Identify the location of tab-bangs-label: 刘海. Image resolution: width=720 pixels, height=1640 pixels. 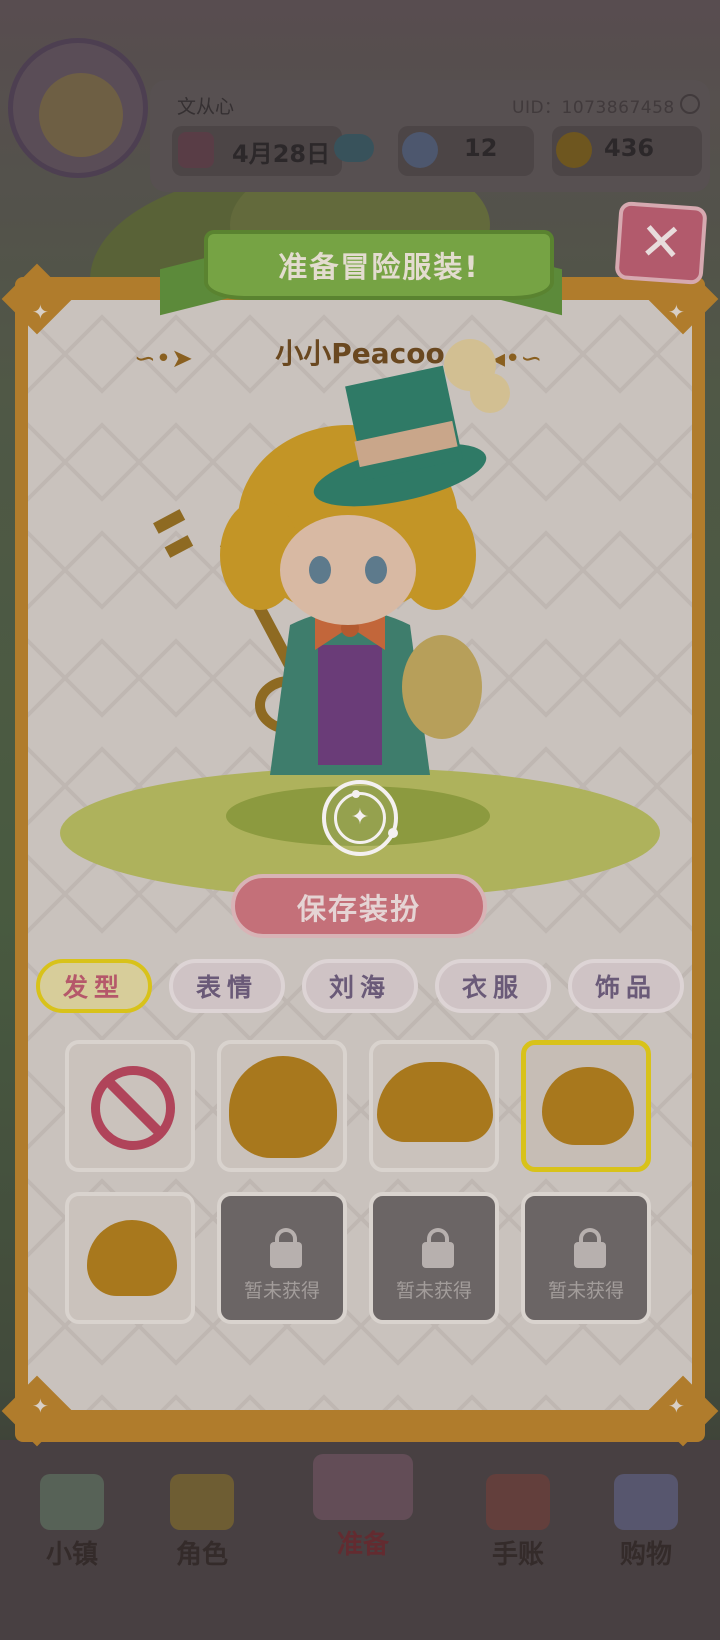
(359, 987).